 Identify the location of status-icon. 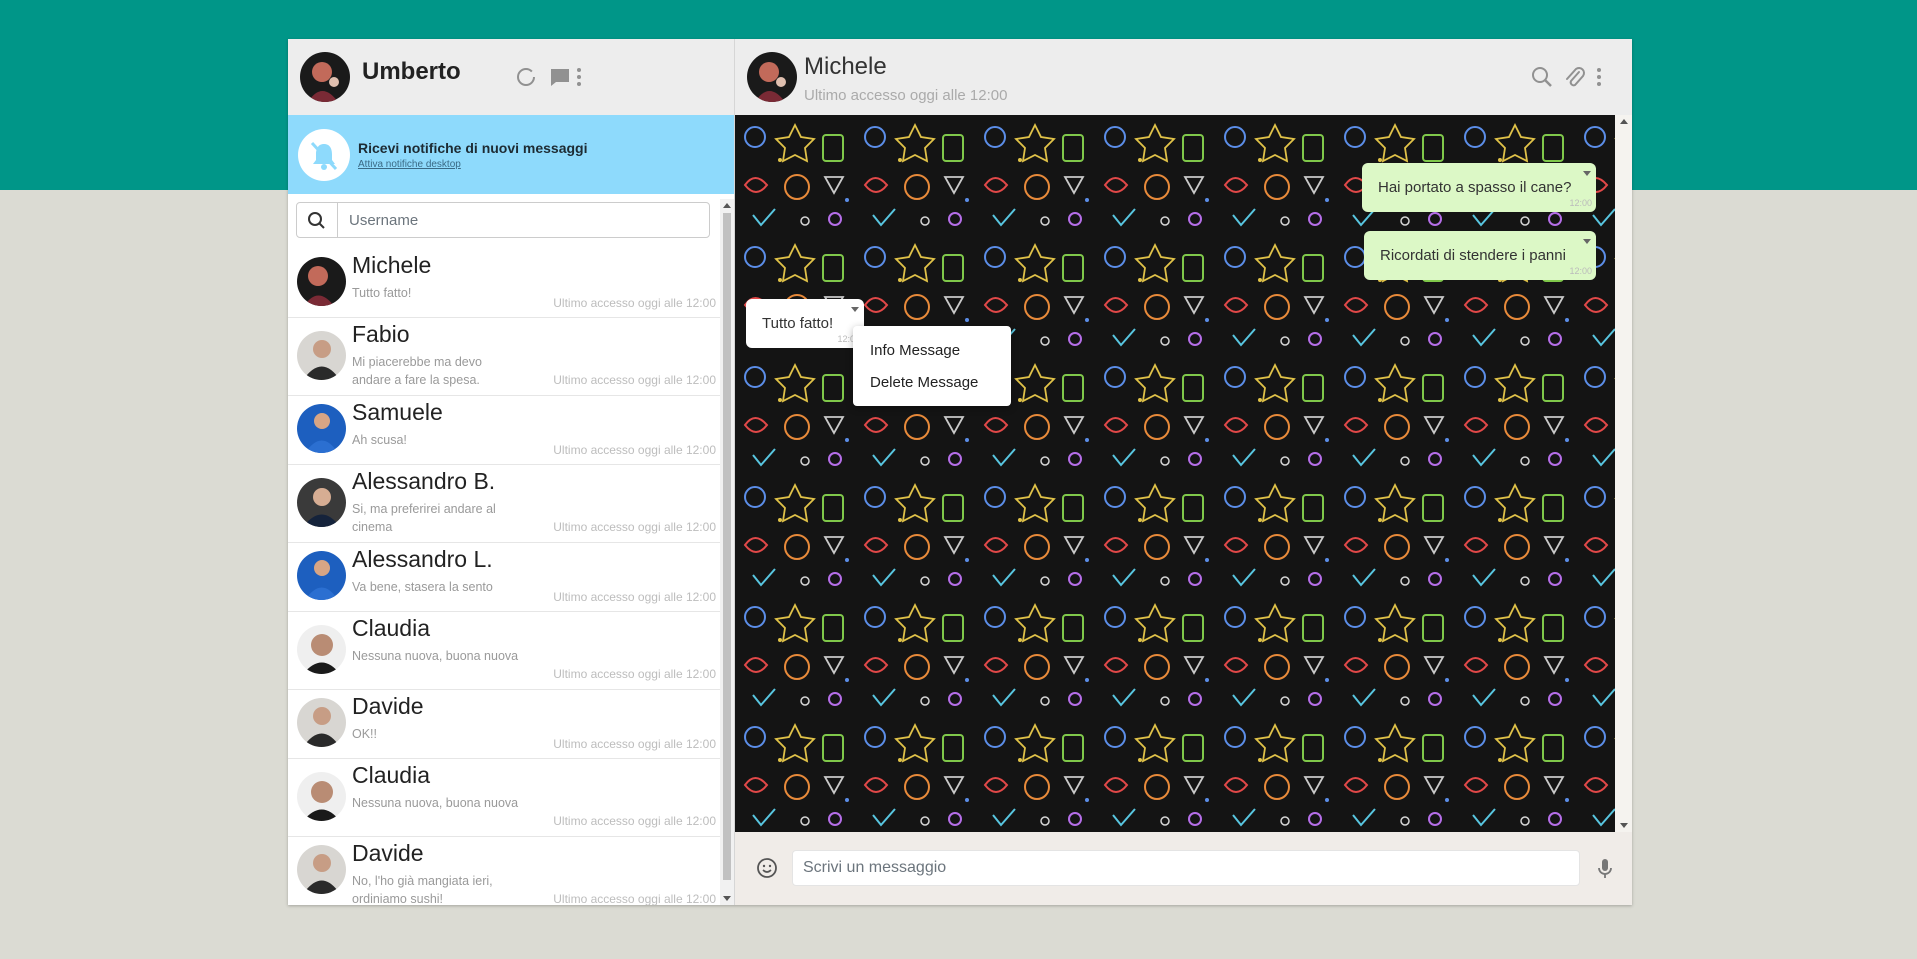
(526, 77).